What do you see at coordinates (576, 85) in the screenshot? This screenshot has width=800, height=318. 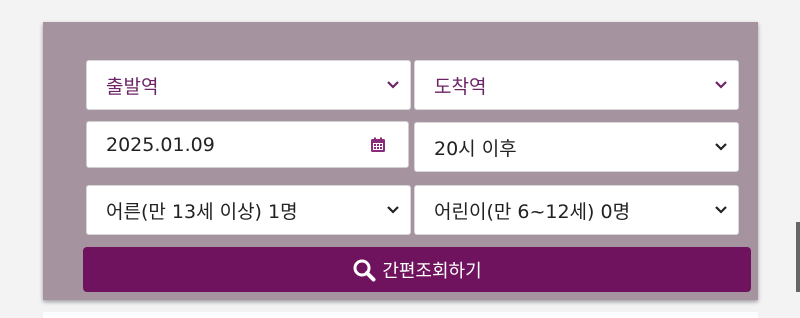 I see `arrival-station-select: 도착역` at bounding box center [576, 85].